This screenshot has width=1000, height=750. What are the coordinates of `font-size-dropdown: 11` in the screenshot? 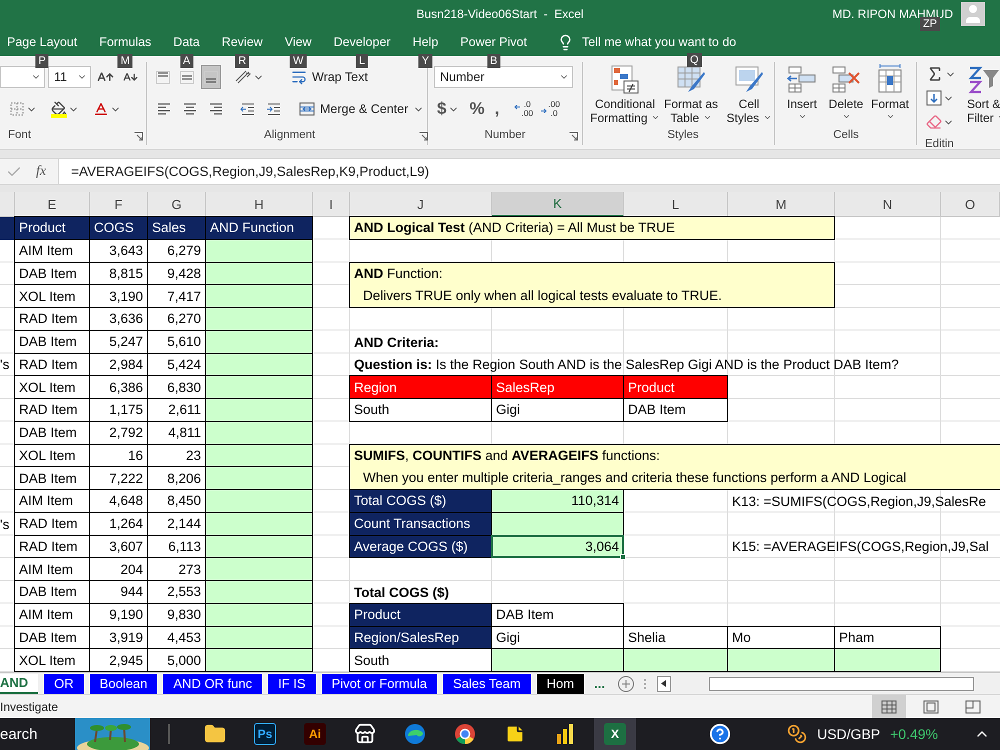 It's located at (69, 77).